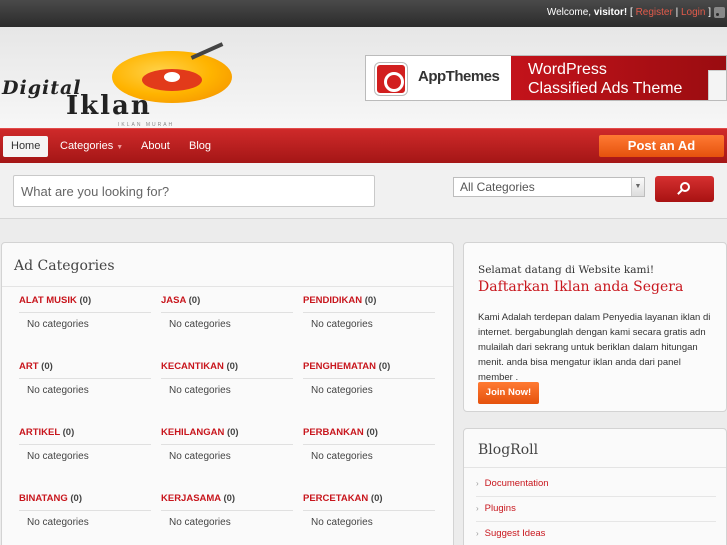  I want to click on category-block: KEHILANGAN (0) No categories, so click(227, 460).